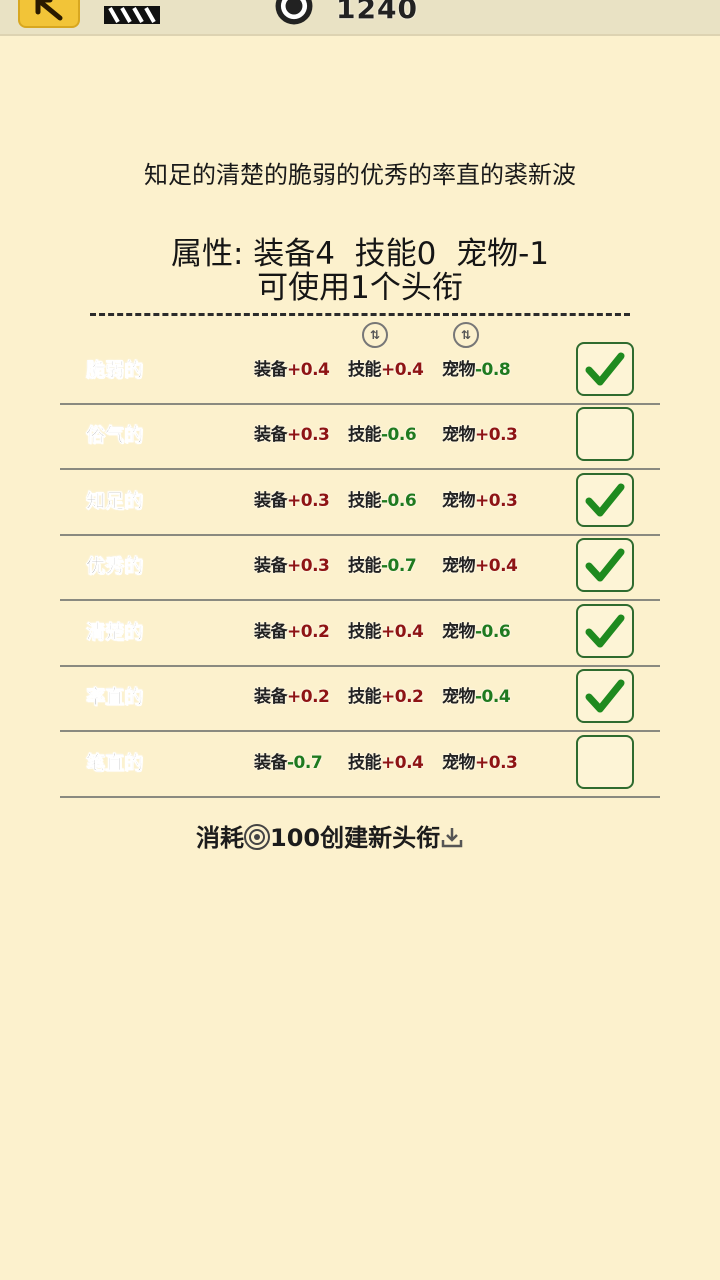 This screenshot has width=720, height=1280. I want to click on dashed-divider, so click(360, 314).